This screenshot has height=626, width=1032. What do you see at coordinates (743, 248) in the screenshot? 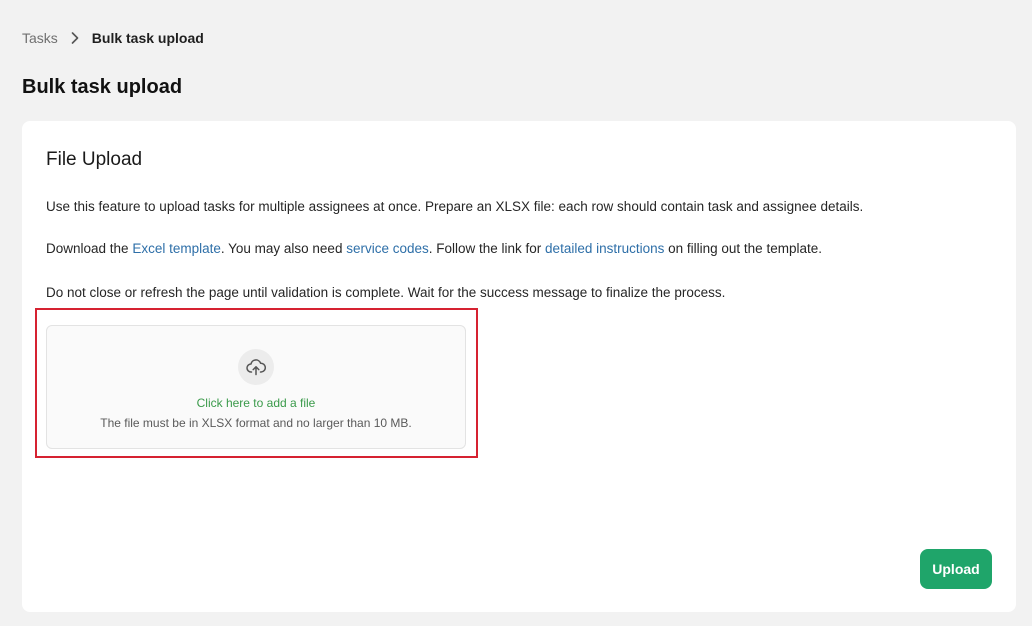
I see `download-suffix: on filling out the template.` at bounding box center [743, 248].